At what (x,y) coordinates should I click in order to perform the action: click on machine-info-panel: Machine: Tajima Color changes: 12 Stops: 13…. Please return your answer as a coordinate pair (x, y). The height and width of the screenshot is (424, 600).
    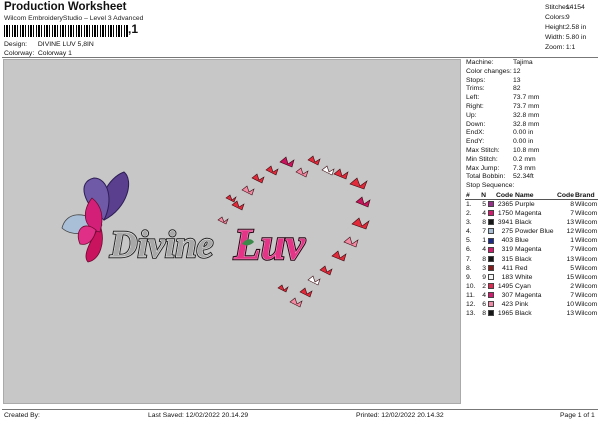
    Looking at the image, I should click on (531, 188).